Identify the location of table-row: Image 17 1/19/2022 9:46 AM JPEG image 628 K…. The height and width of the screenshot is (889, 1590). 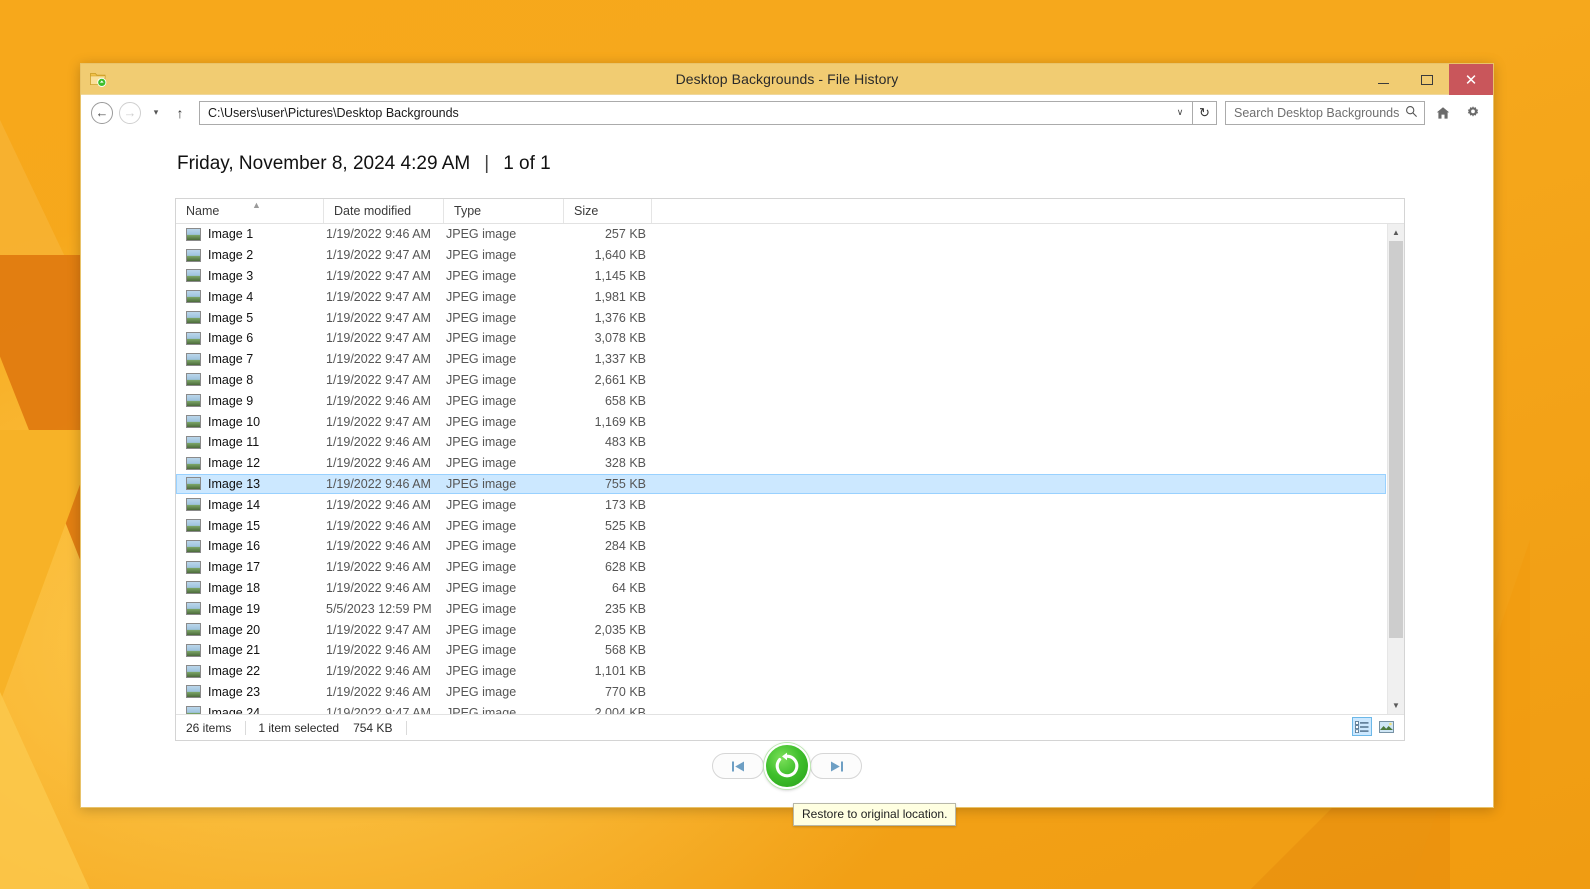
(781, 567).